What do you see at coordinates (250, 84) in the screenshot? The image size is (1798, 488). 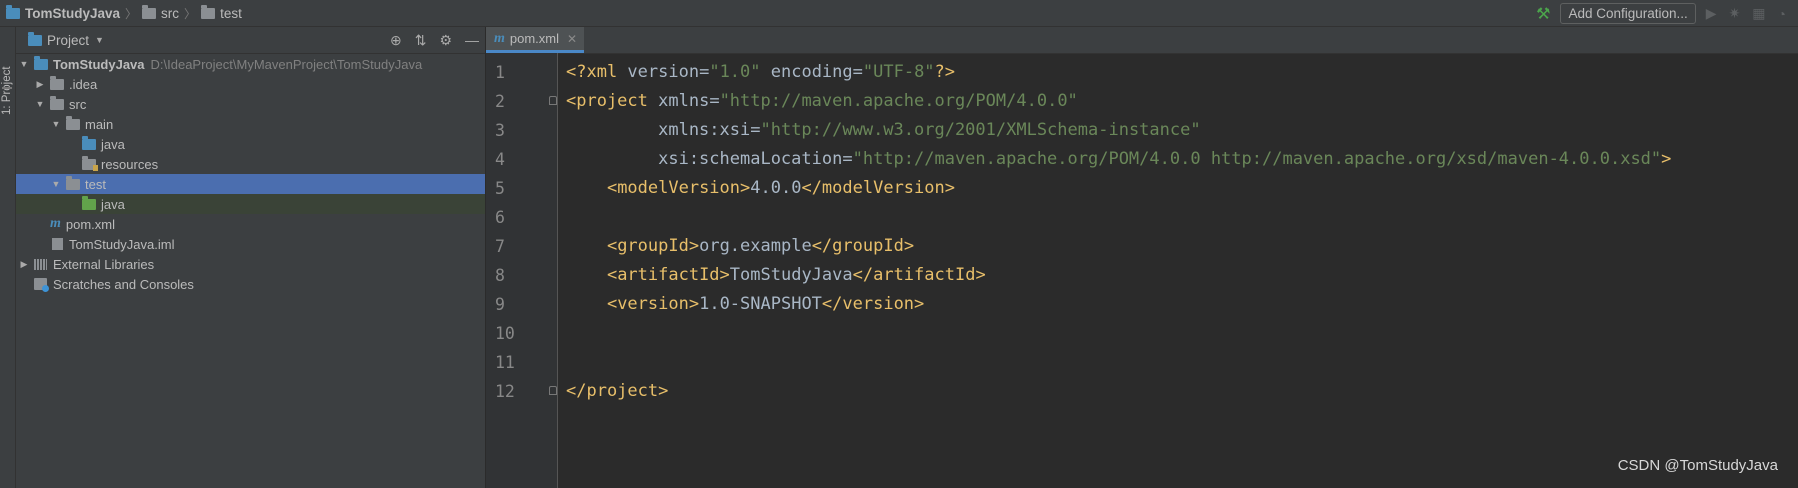 I see `tree-item-idea: ▶ .idea` at bounding box center [250, 84].